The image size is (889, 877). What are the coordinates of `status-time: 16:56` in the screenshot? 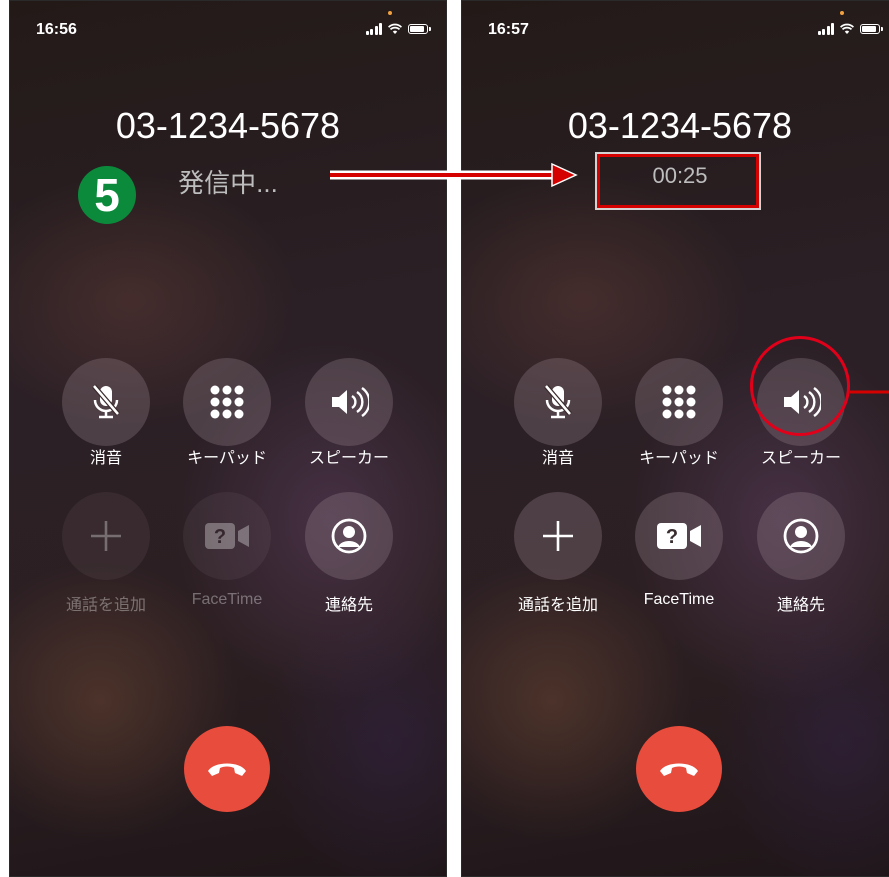 It's located at (56, 29).